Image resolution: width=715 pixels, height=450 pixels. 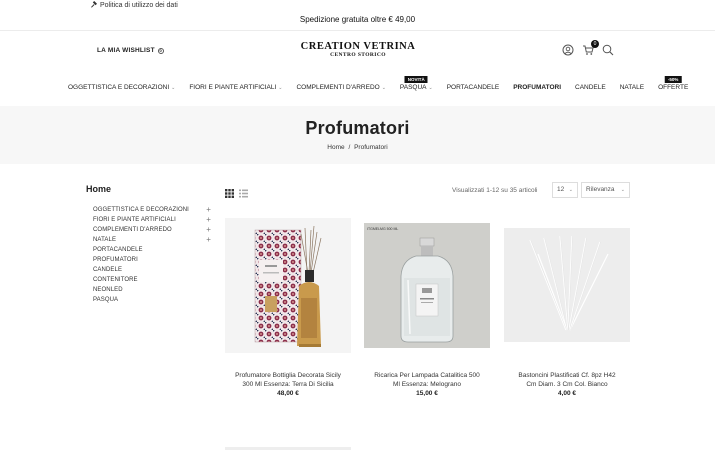 I want to click on category-item-fiori: FIORI E PIANTE ARTIFICIALI +, so click(x=152, y=220).